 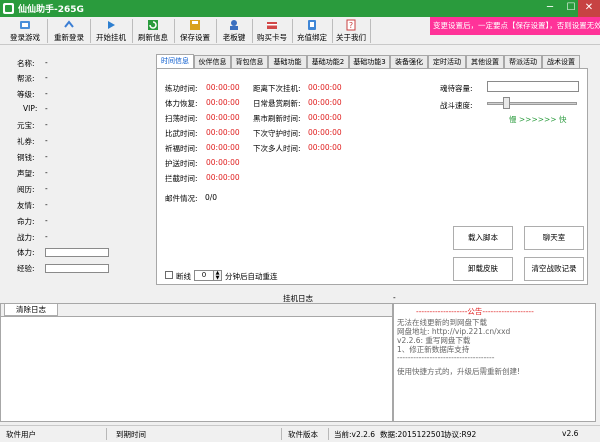 I want to click on start-afk-button: 开始挂机, so click(x=111, y=31).